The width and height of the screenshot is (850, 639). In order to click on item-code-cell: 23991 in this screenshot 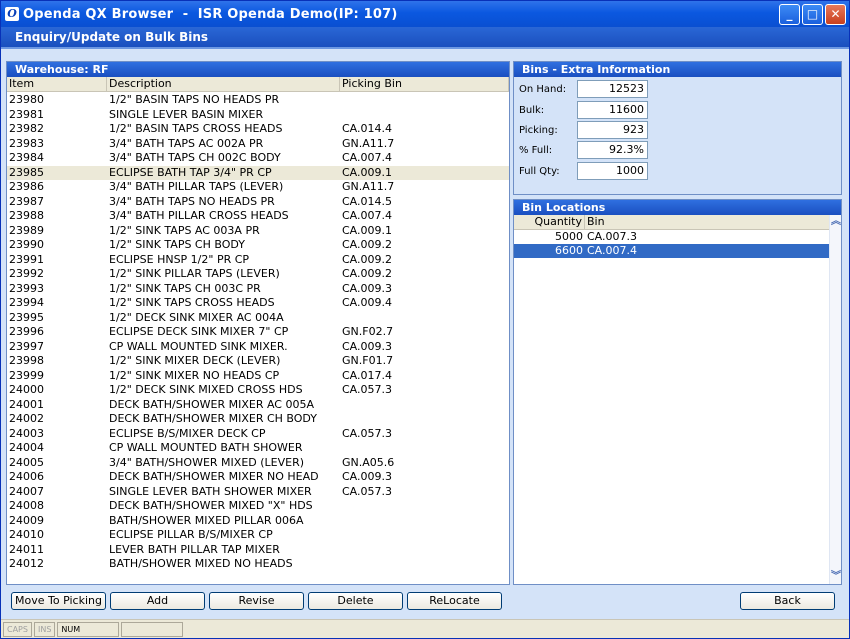, I will do `click(26, 259)`.